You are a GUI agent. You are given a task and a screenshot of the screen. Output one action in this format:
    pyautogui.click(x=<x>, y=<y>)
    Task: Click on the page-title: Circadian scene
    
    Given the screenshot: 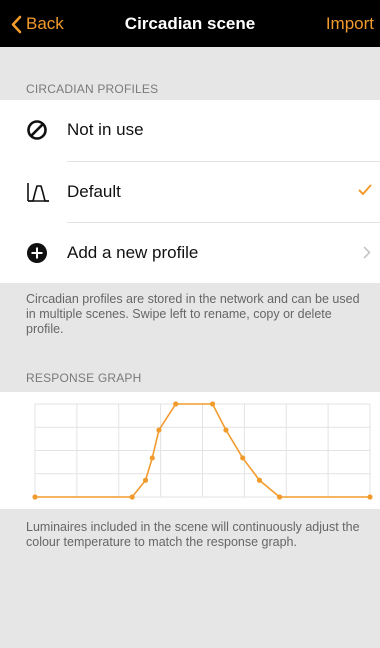 What is the action you would take?
    pyautogui.click(x=190, y=23)
    